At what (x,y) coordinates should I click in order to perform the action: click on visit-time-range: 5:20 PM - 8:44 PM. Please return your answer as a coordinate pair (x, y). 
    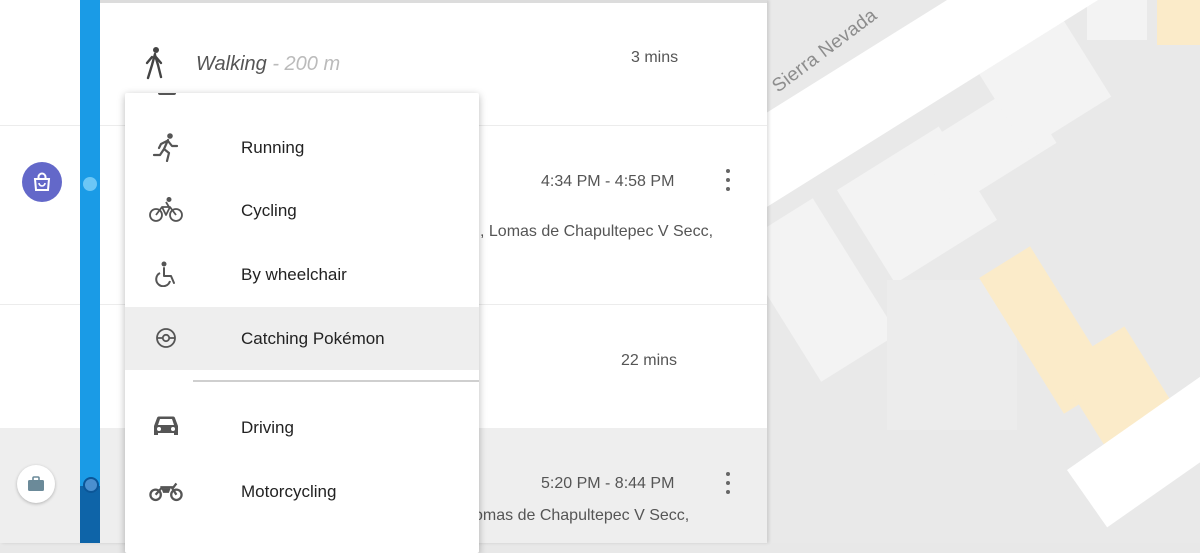
    Looking at the image, I should click on (608, 483).